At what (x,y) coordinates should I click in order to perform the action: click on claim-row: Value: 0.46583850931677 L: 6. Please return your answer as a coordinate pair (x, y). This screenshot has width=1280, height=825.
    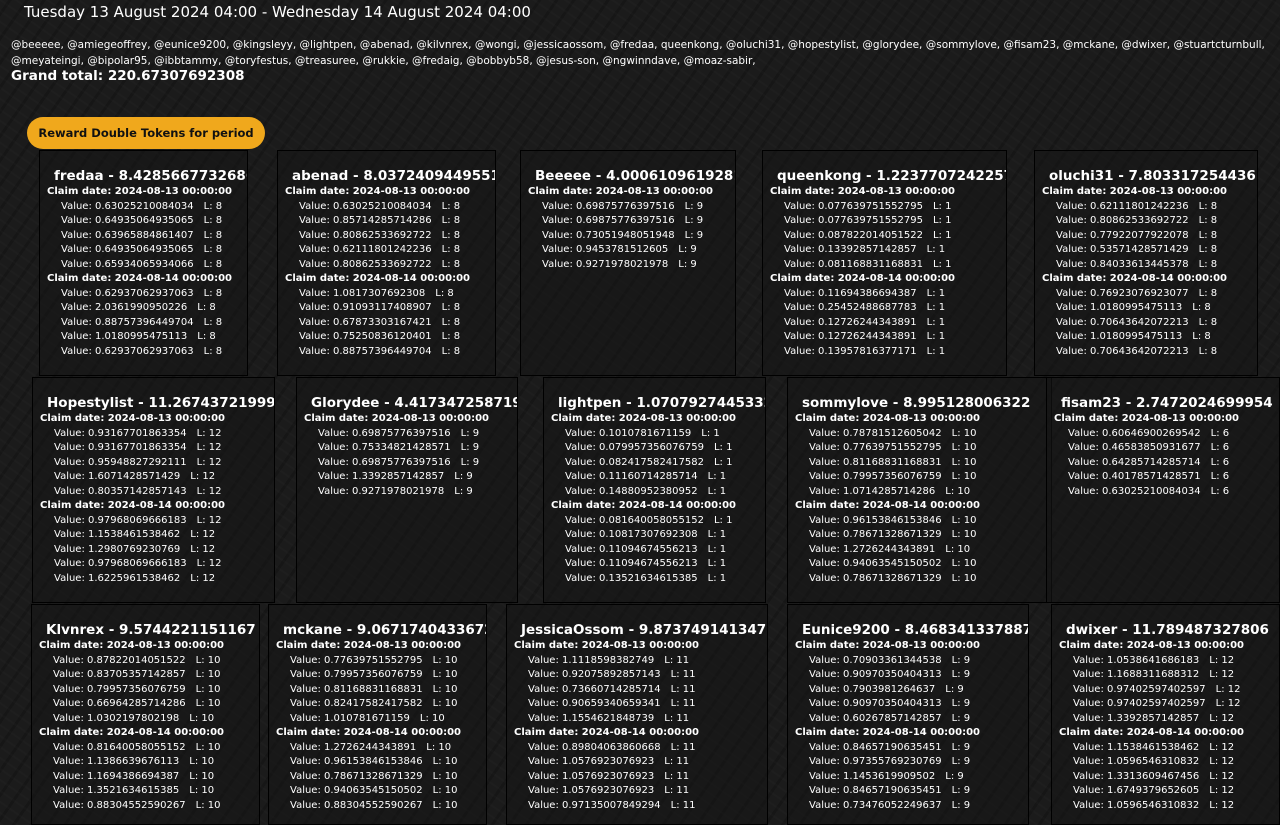
    Looking at the image, I should click on (1173, 448).